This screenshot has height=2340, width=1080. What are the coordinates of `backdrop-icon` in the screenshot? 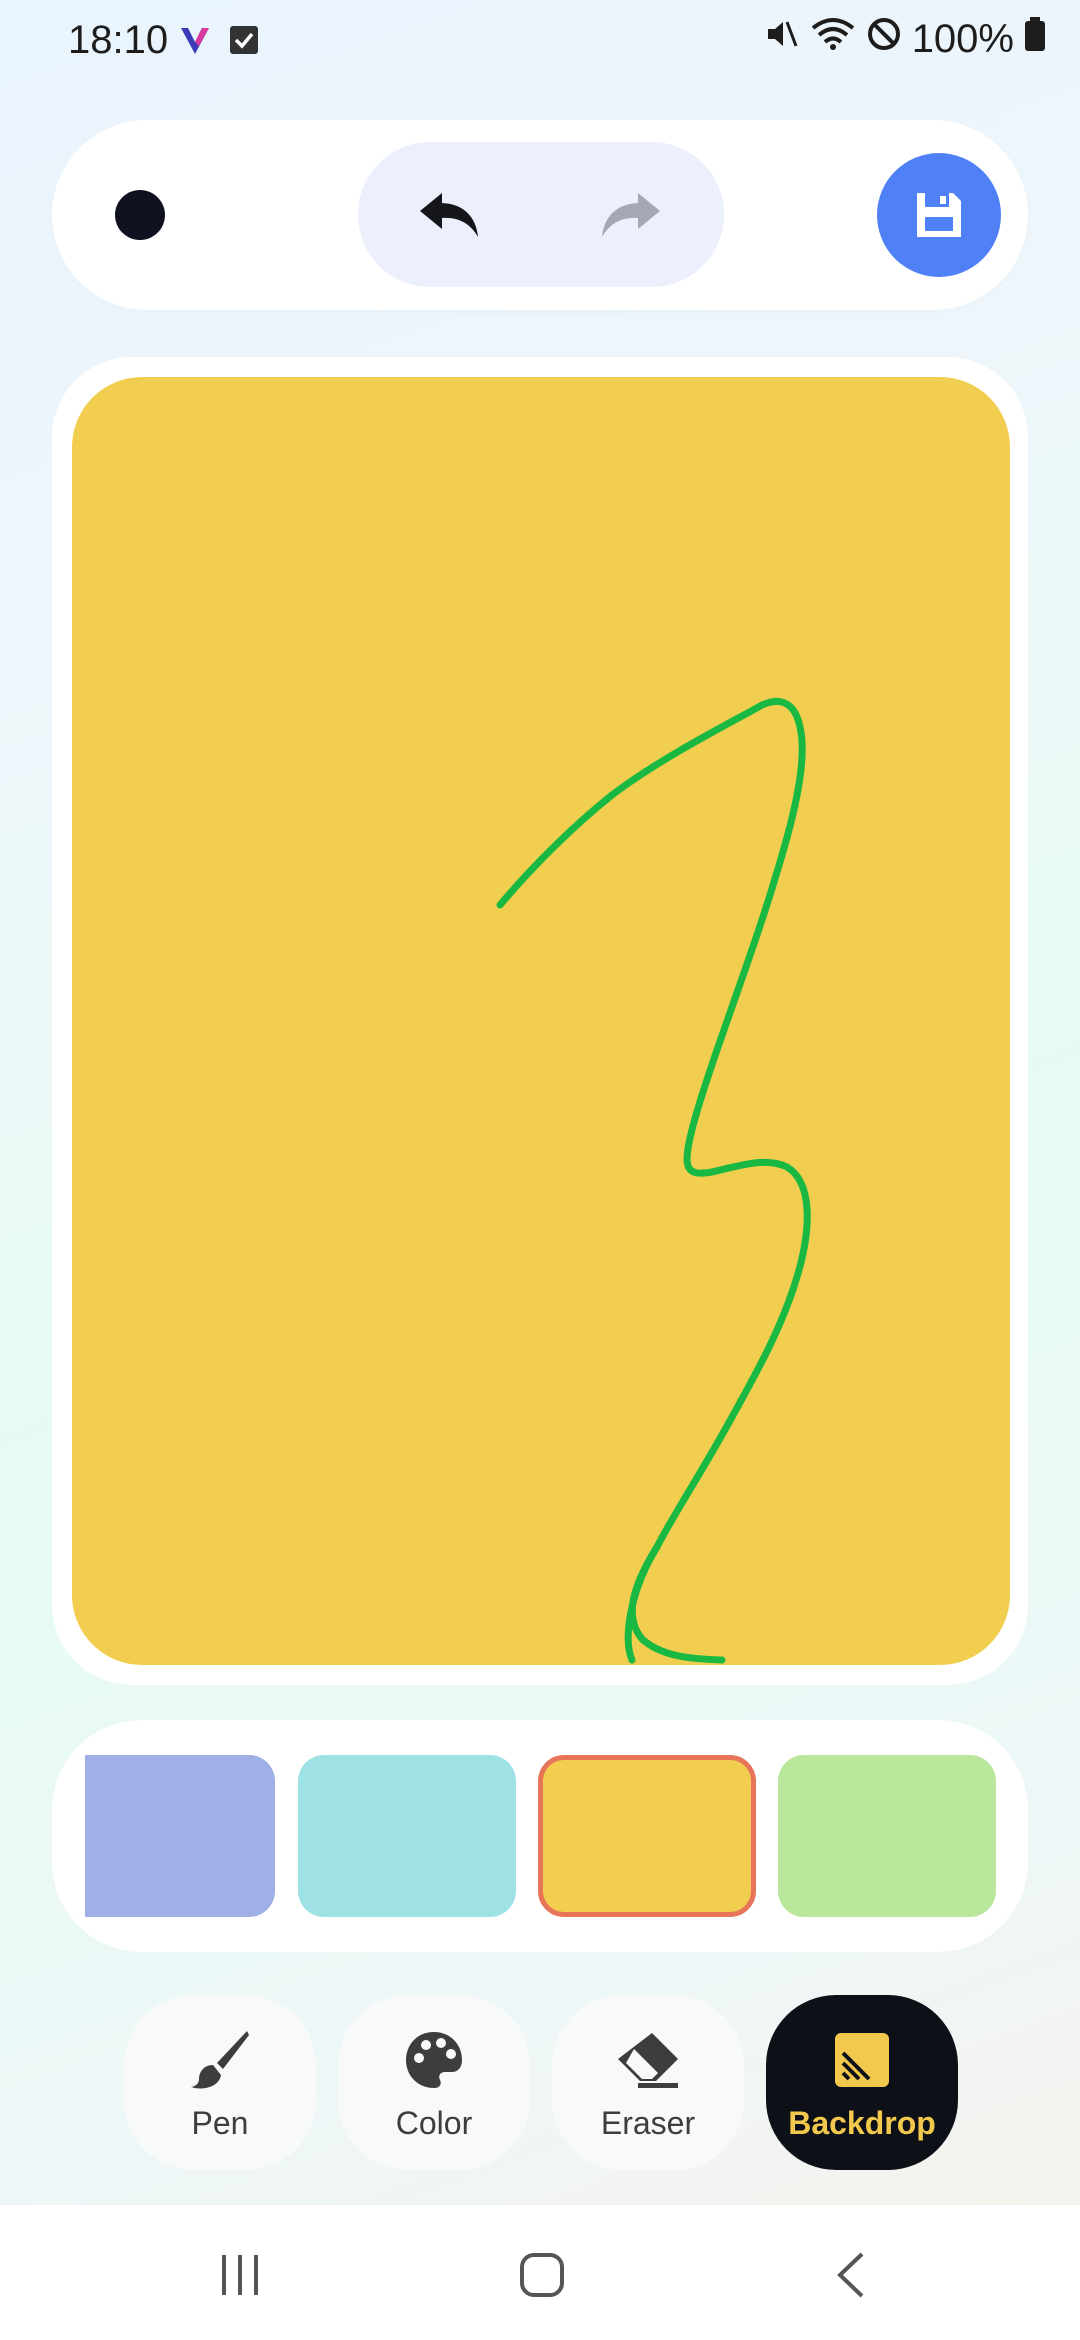 It's located at (862, 2060).